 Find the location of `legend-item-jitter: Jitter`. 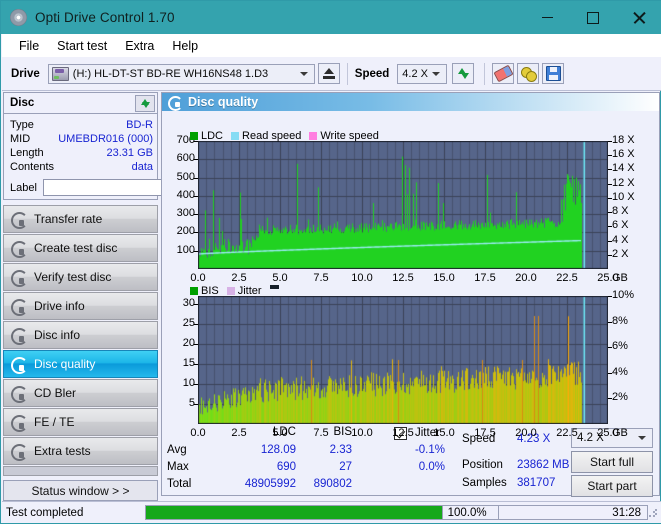

legend-item-jitter: Jitter is located at coordinates (244, 291).